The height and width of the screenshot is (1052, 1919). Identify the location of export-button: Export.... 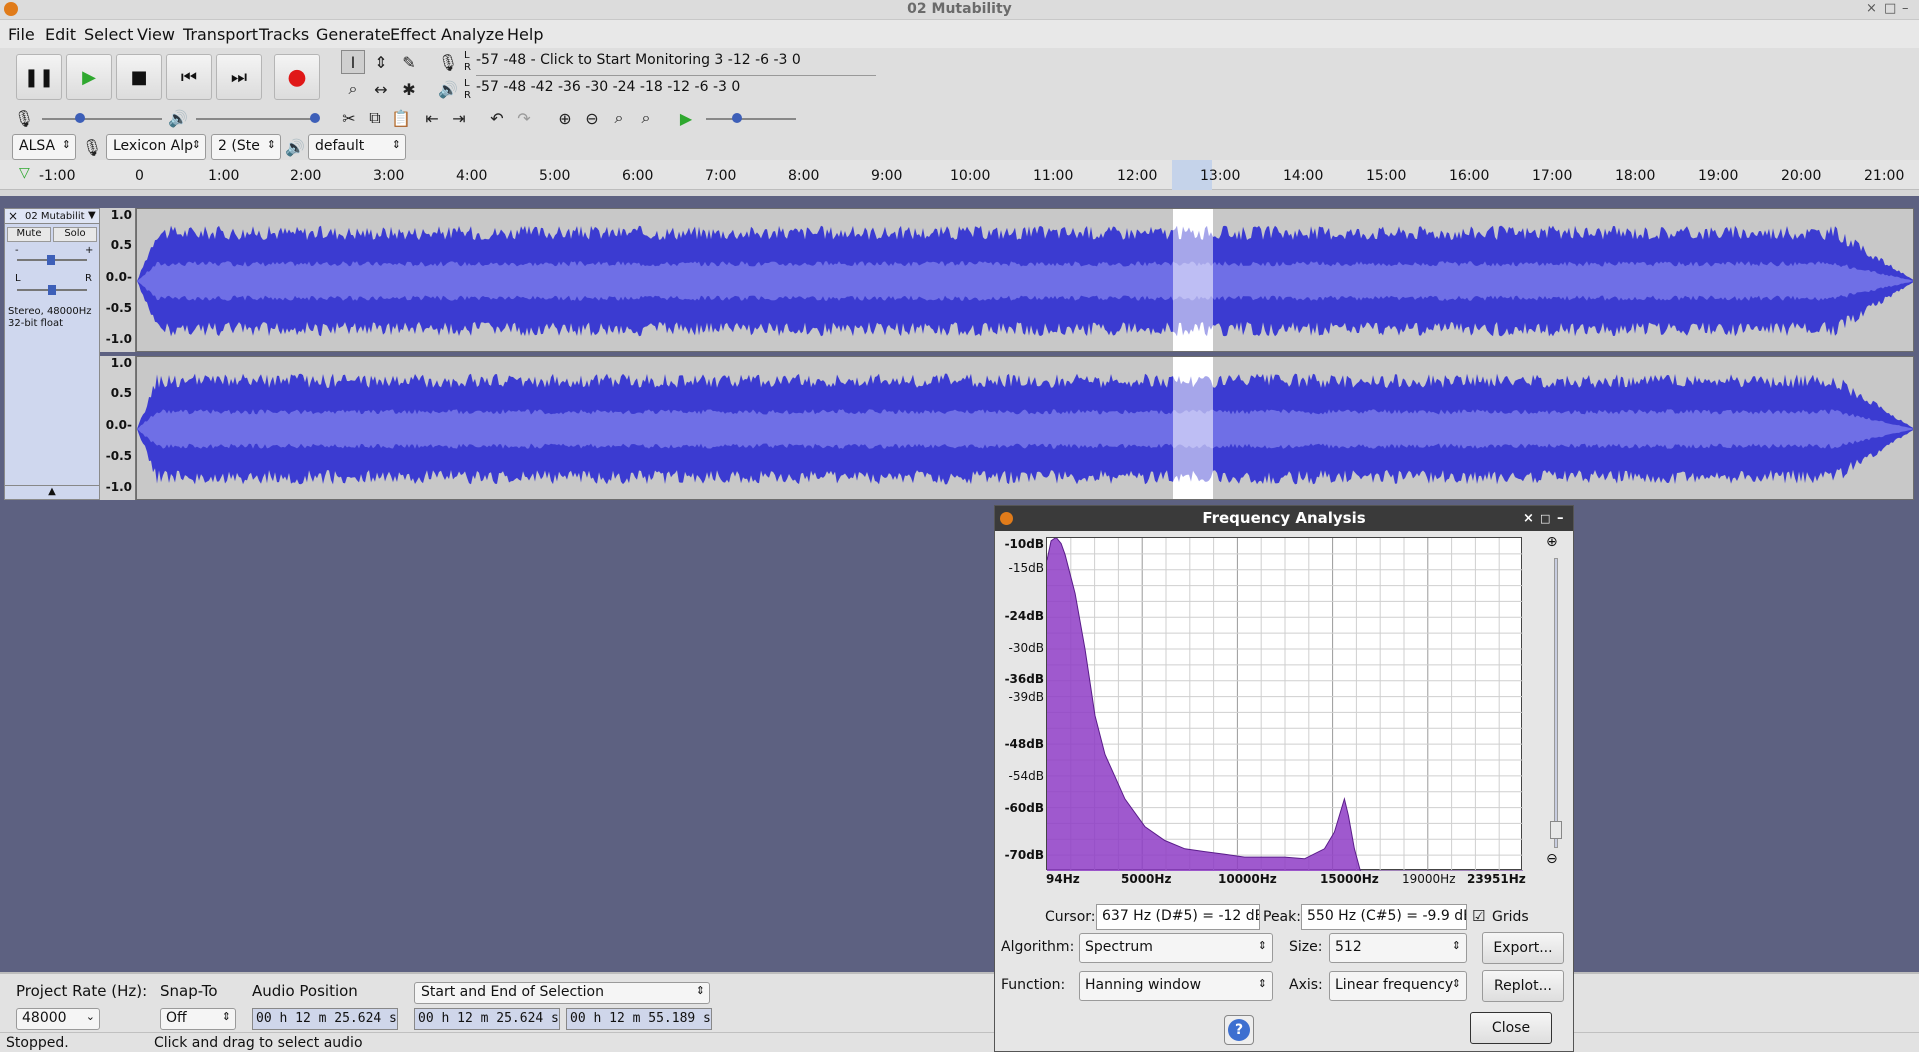
(1523, 948).